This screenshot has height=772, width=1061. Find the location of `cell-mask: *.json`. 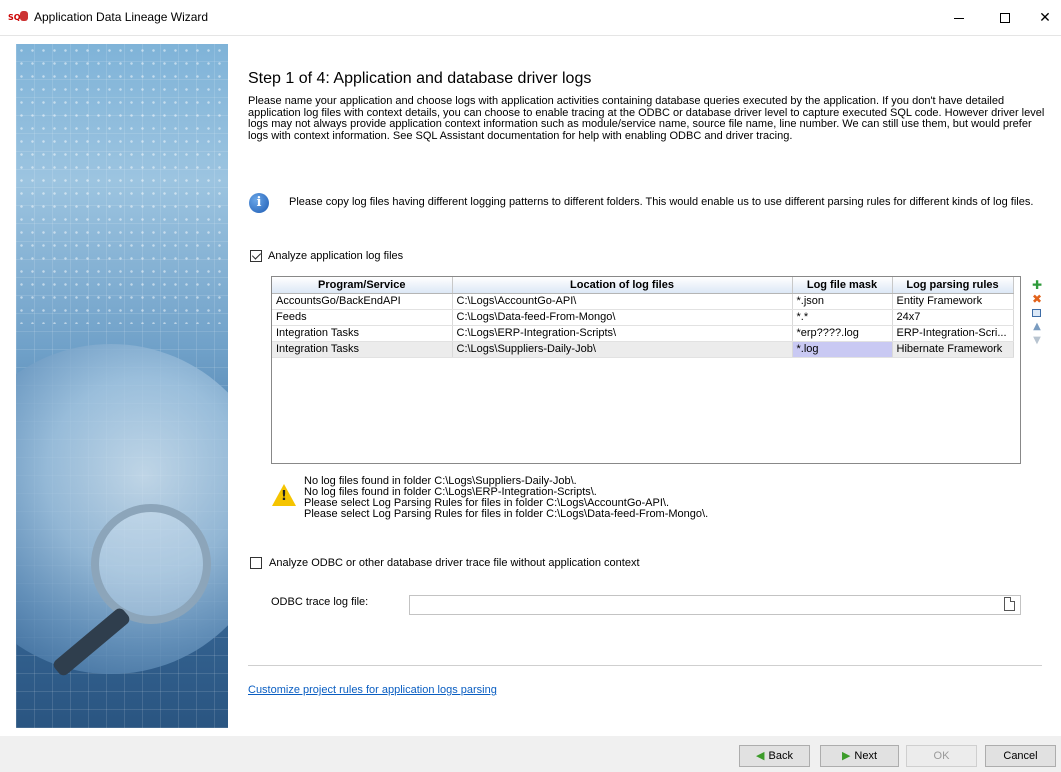

cell-mask: *.json is located at coordinates (842, 301).